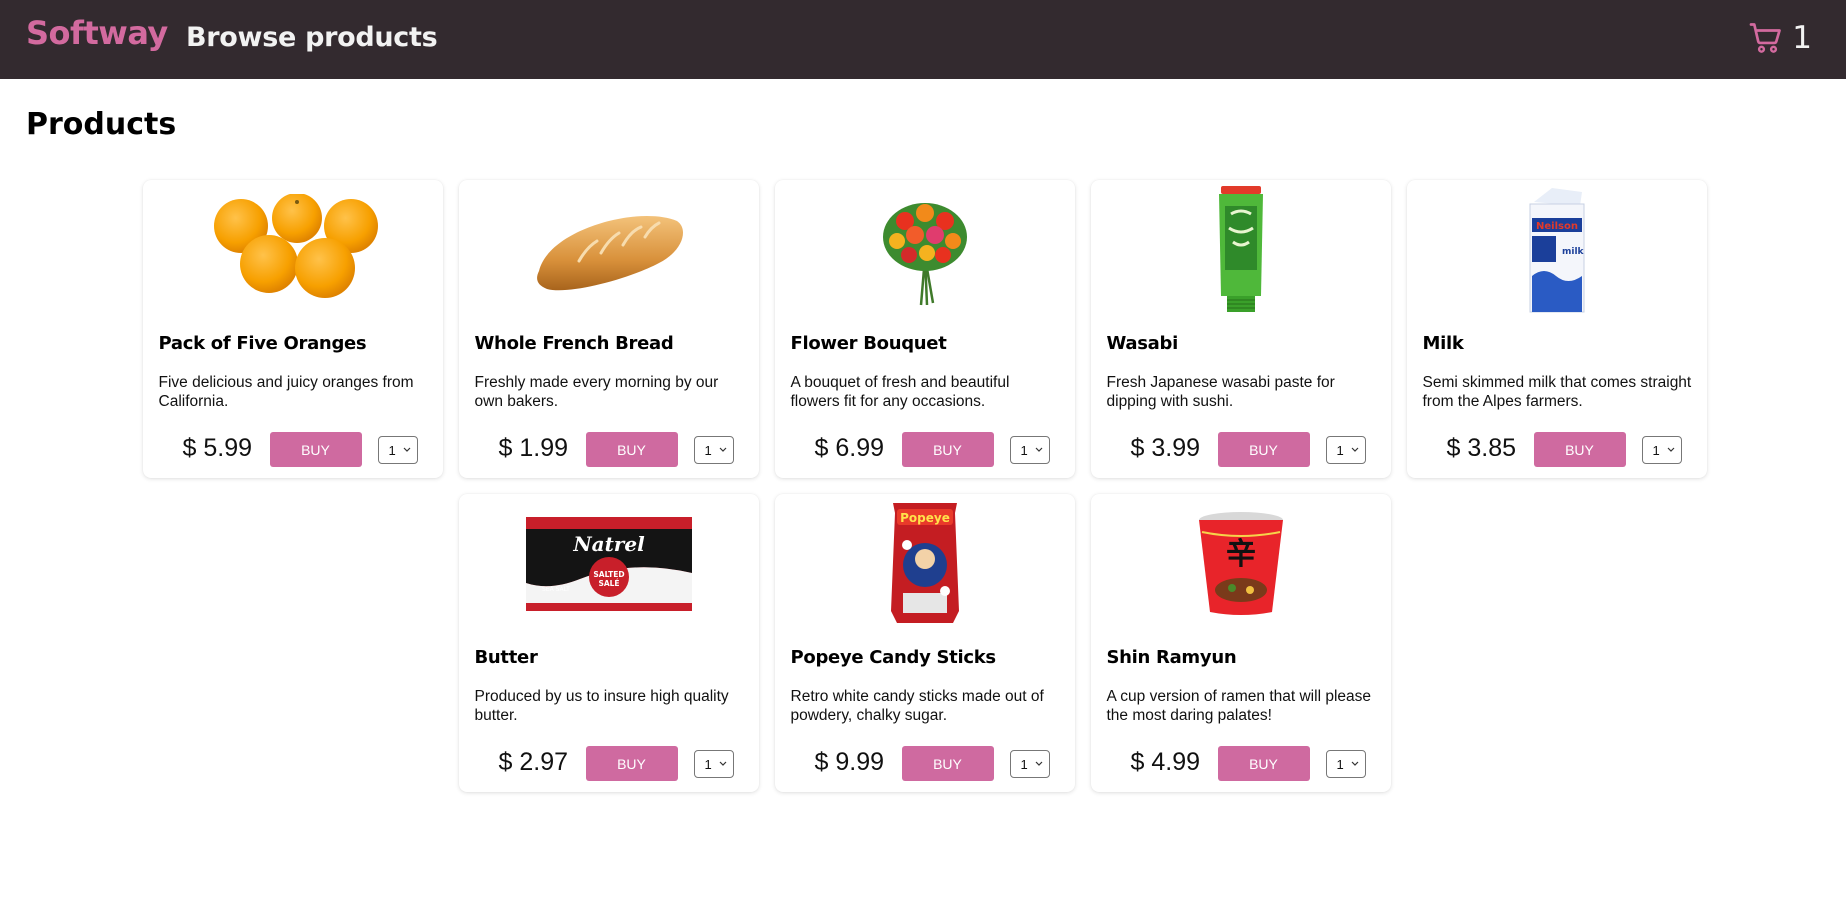  Describe the element at coordinates (923, 39) in the screenshot. I see `top-navigation-bar: Softway Browse products 1` at that location.